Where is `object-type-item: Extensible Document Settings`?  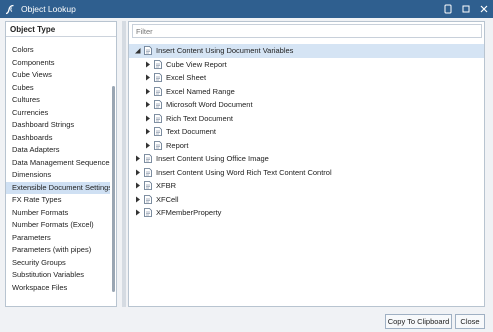
object-type-item: Extensible Document Settings is located at coordinates (58, 187).